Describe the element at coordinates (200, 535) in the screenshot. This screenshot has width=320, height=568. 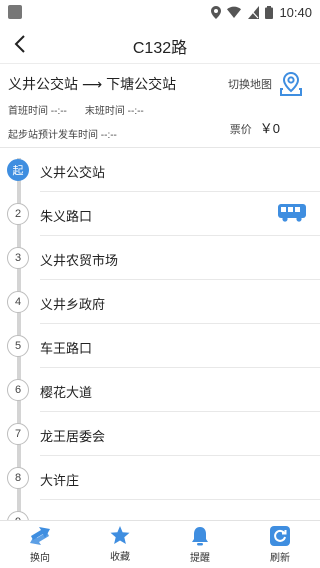
I see `bell-icon` at that location.